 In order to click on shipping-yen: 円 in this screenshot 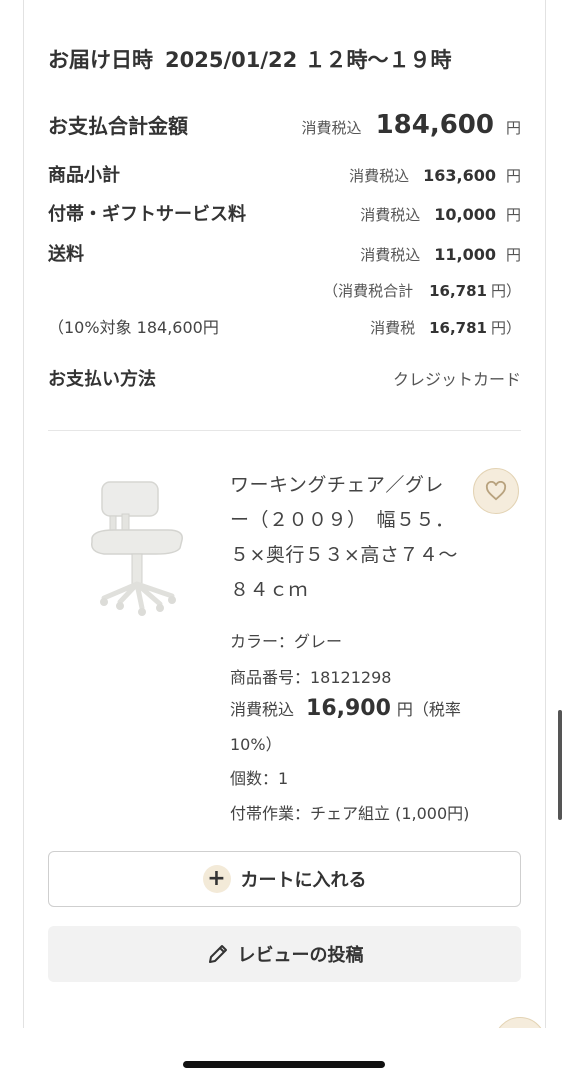, I will do `click(513, 255)`.